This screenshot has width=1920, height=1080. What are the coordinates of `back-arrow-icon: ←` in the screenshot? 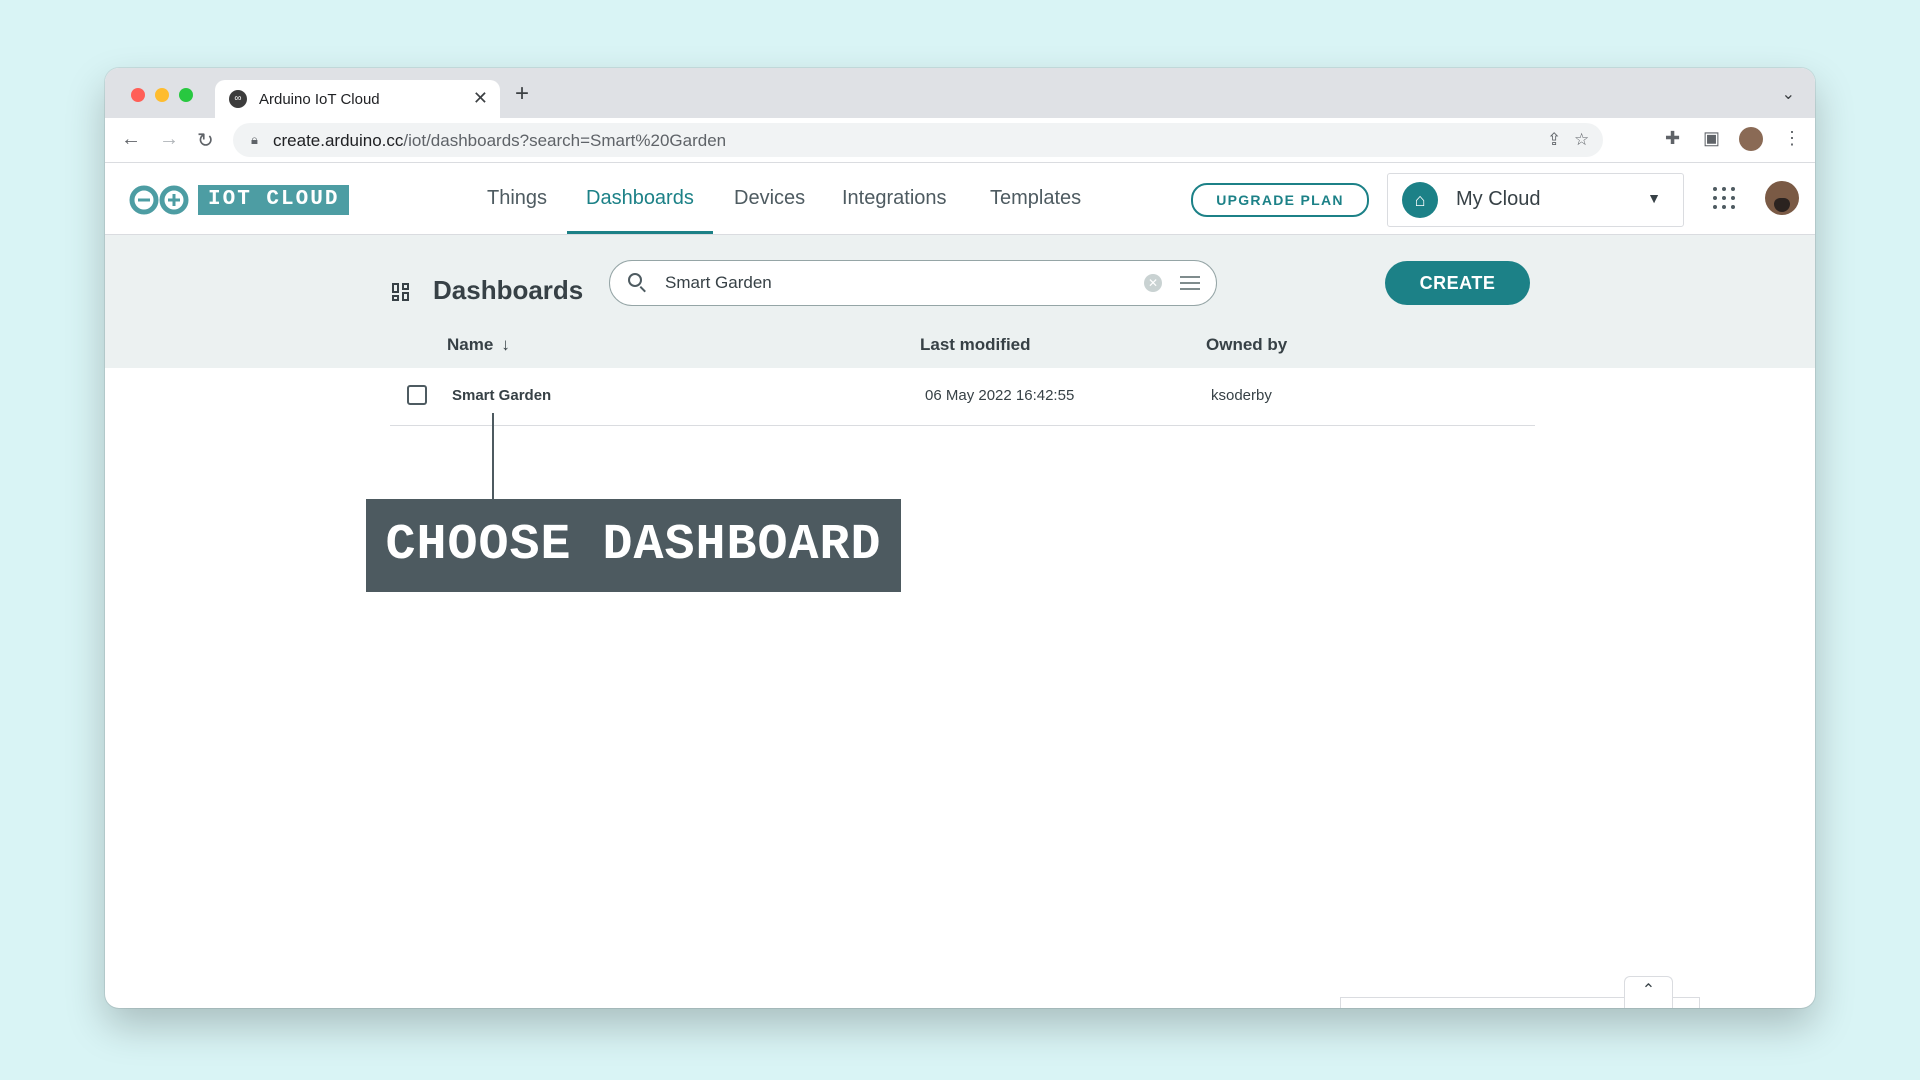 It's located at (131, 139).